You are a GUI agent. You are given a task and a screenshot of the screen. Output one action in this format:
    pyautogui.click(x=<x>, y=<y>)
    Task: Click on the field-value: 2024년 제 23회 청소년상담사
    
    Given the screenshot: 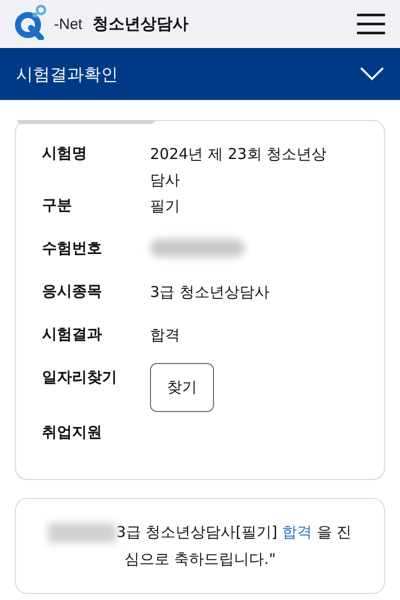 What is the action you would take?
    pyautogui.click(x=239, y=167)
    